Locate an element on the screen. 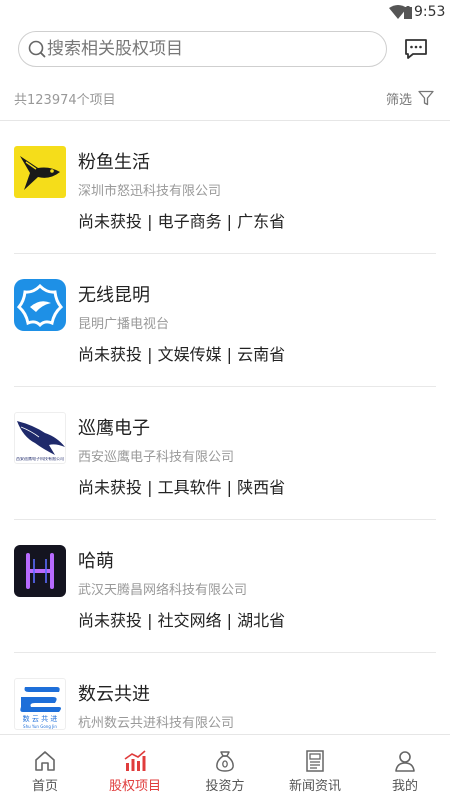 The image size is (450, 800). project-name: 粉鱼生活 is located at coordinates (114, 162).